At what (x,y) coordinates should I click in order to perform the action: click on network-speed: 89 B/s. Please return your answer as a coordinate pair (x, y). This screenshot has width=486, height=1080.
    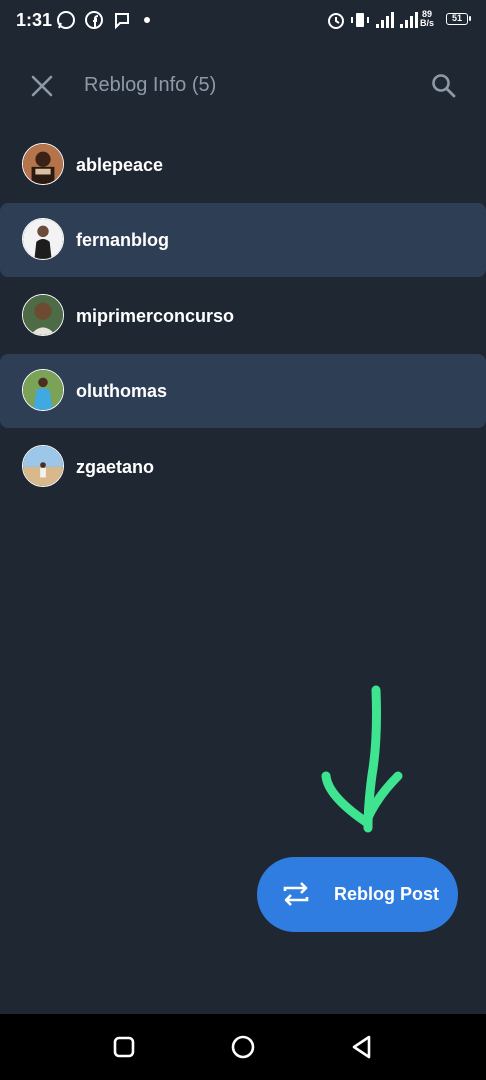
    Looking at the image, I should click on (427, 19).